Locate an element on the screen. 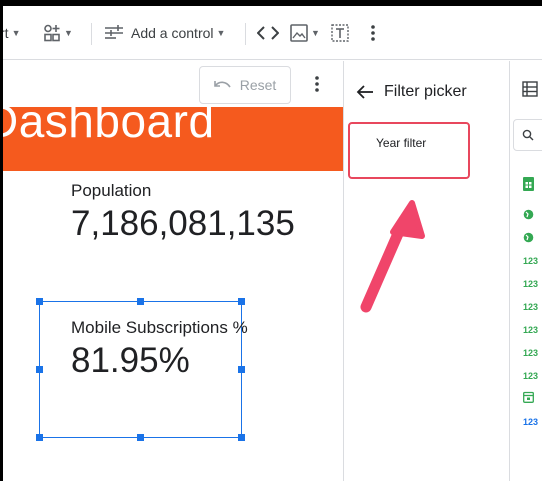 The image size is (542, 481). field-search-input is located at coordinates (527, 135).